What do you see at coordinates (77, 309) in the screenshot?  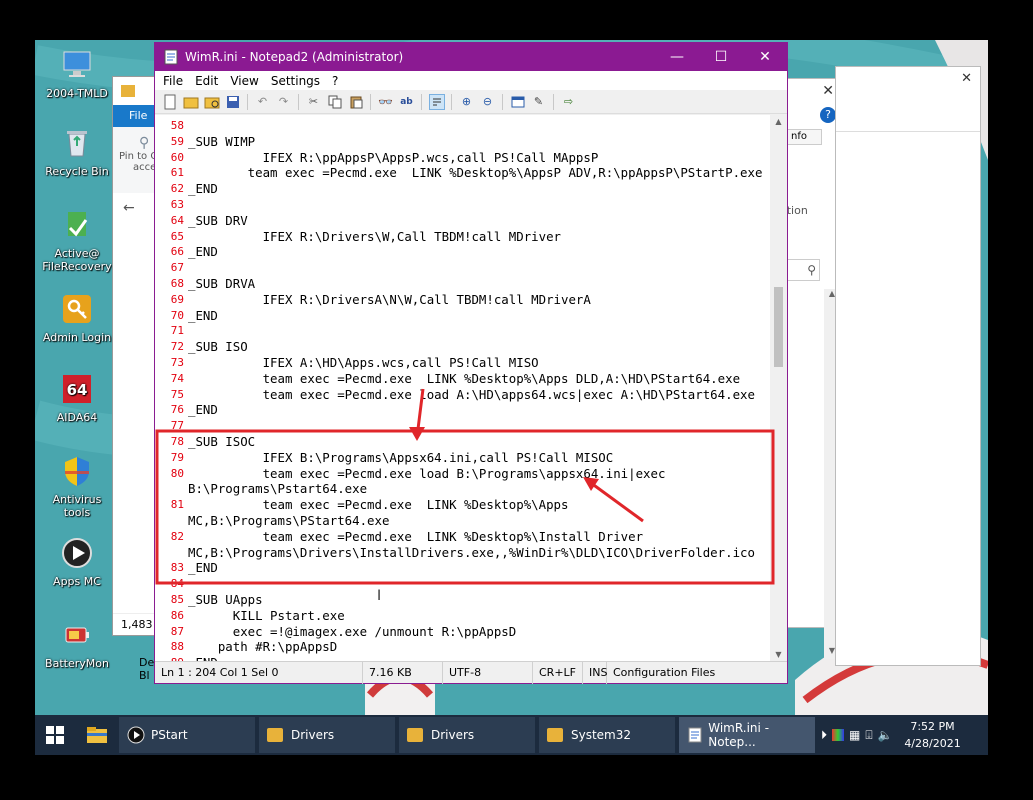 I see `key-icon` at bounding box center [77, 309].